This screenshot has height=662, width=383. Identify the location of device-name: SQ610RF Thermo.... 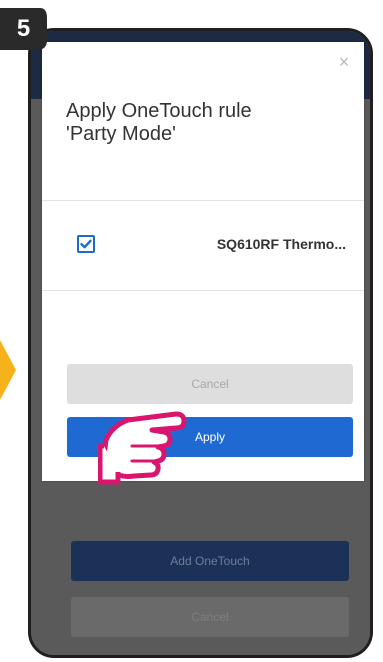
(281, 244).